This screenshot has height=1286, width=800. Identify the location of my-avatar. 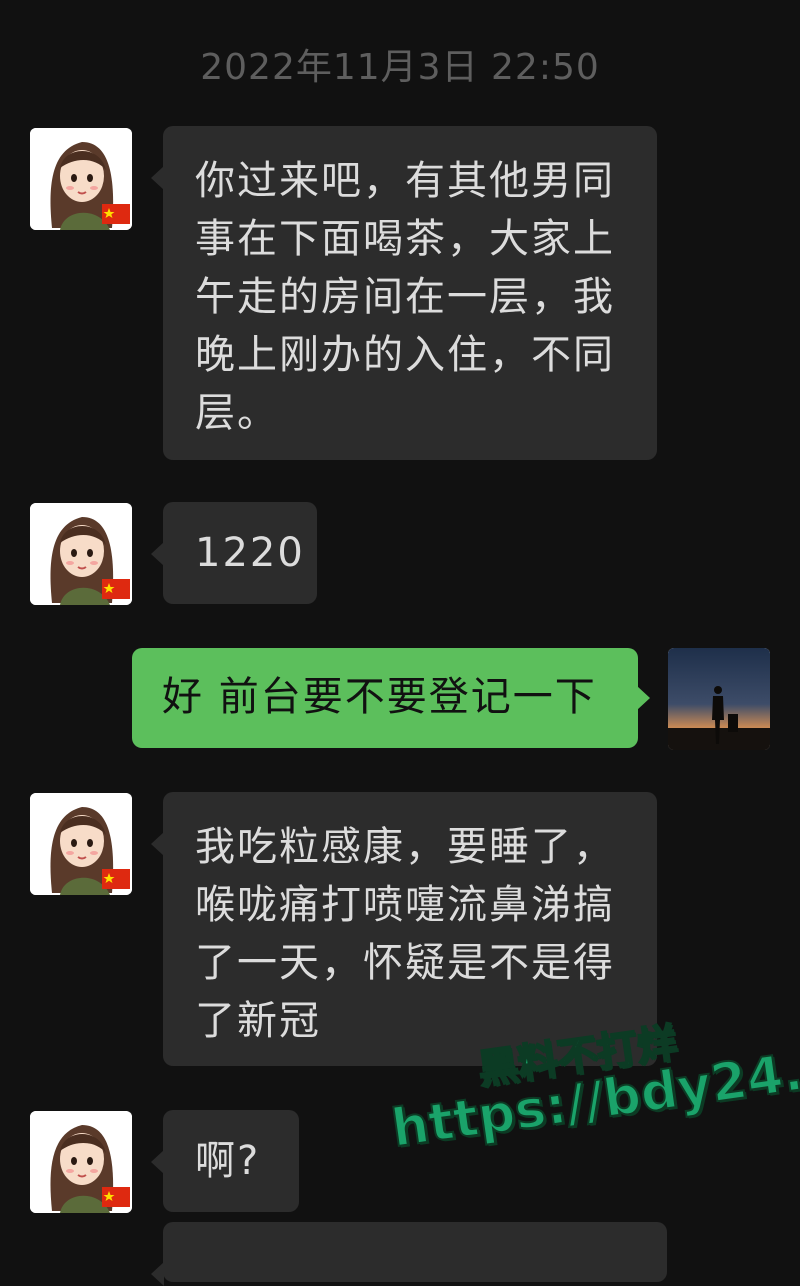
(719, 699).